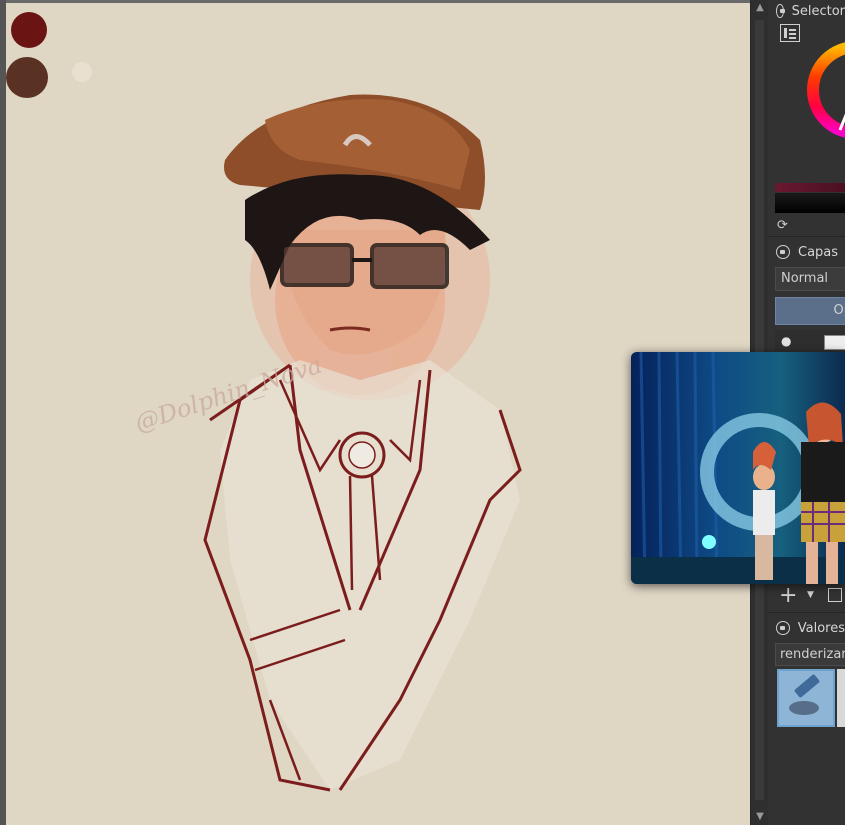 The width and height of the screenshot is (845, 825). Describe the element at coordinates (821, 628) in the screenshot. I see `brush-title: Valores` at that location.